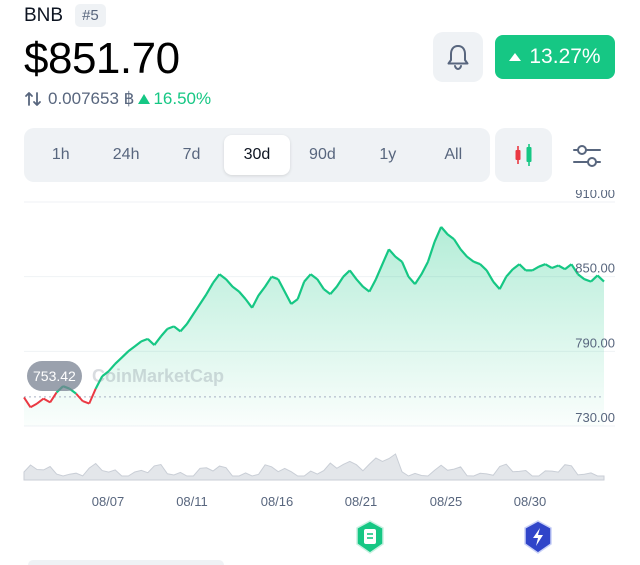  I want to click on change-badge: 13.27%, so click(555, 57).